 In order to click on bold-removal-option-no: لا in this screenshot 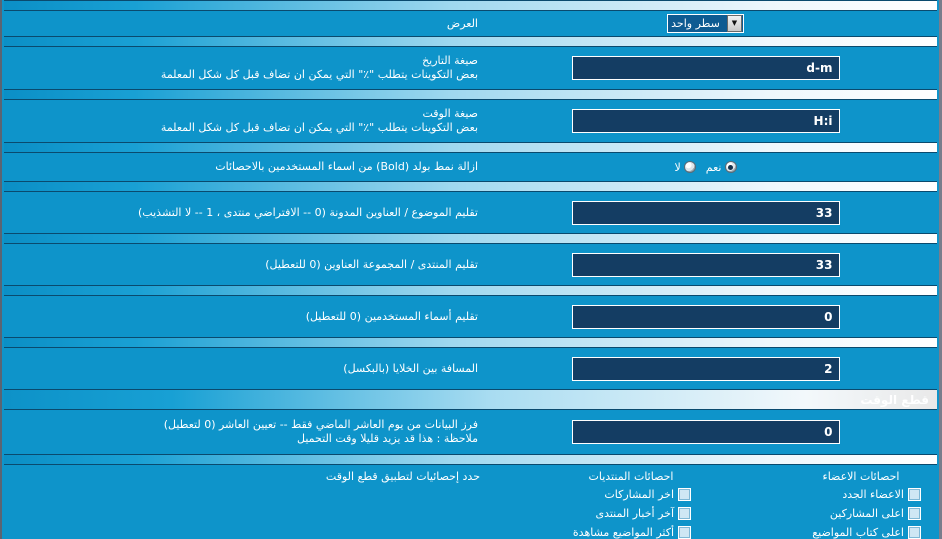, I will do `click(685, 167)`.